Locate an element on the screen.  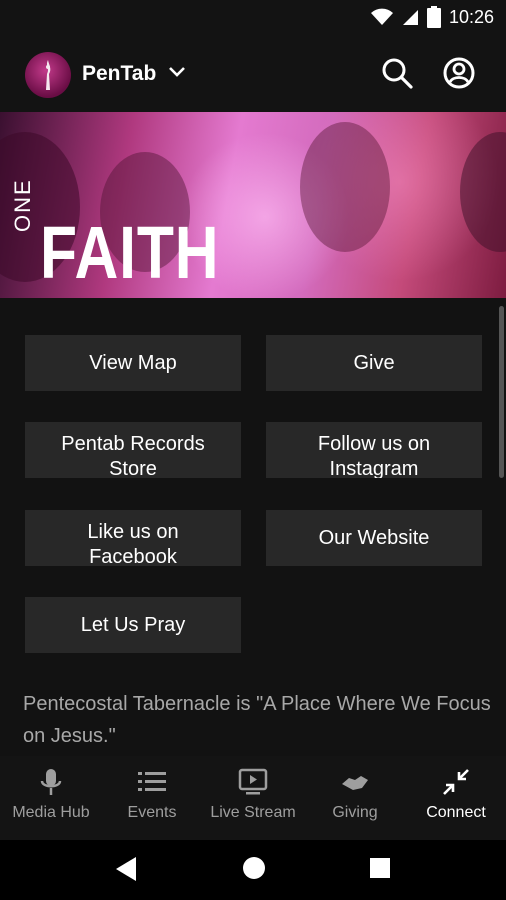
account-icon is located at coordinates (459, 73).